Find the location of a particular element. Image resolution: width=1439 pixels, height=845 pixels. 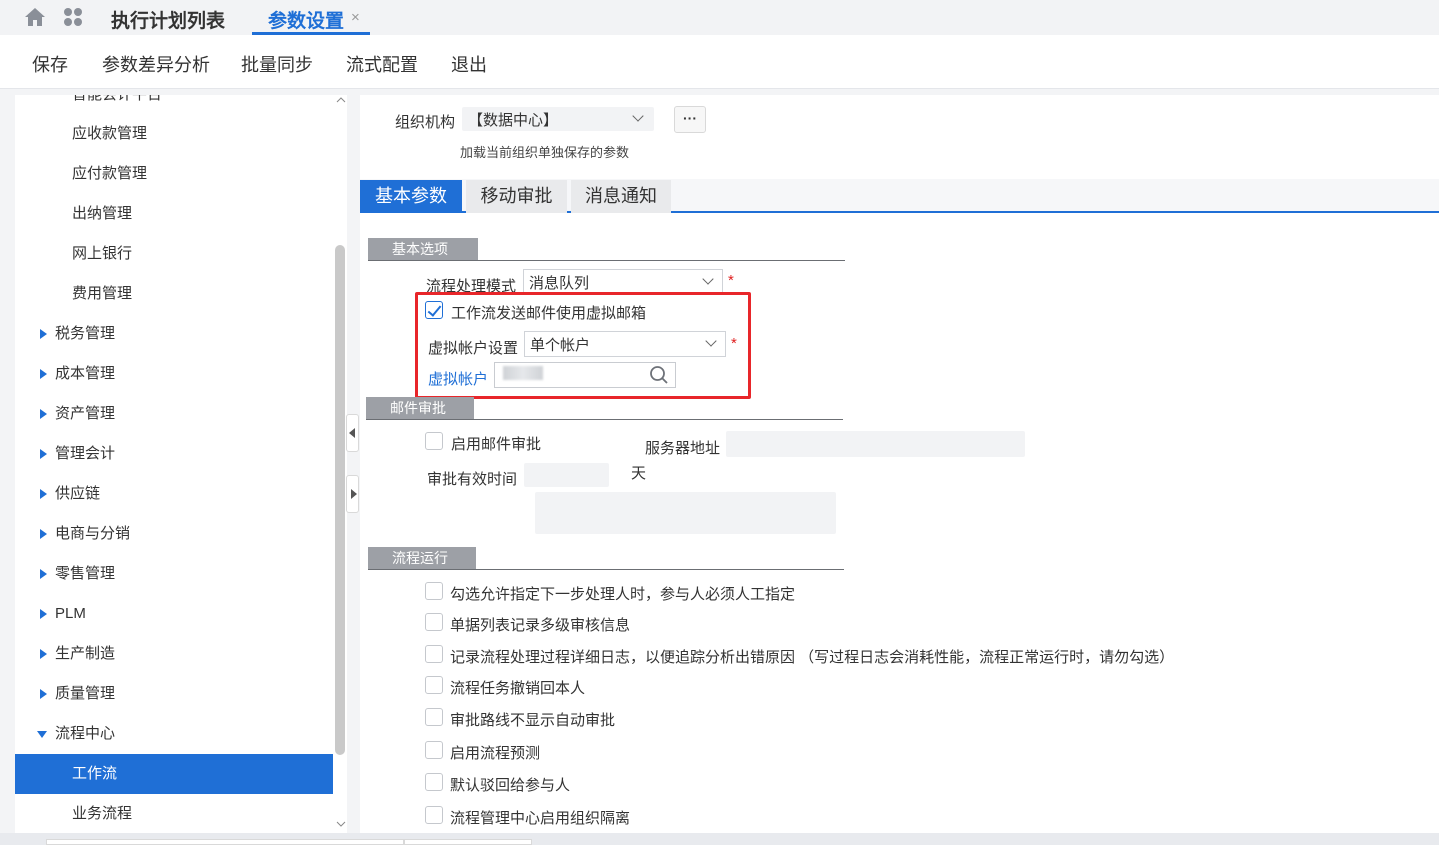

diff-analysis-button: 参数差异分析 is located at coordinates (156, 64).